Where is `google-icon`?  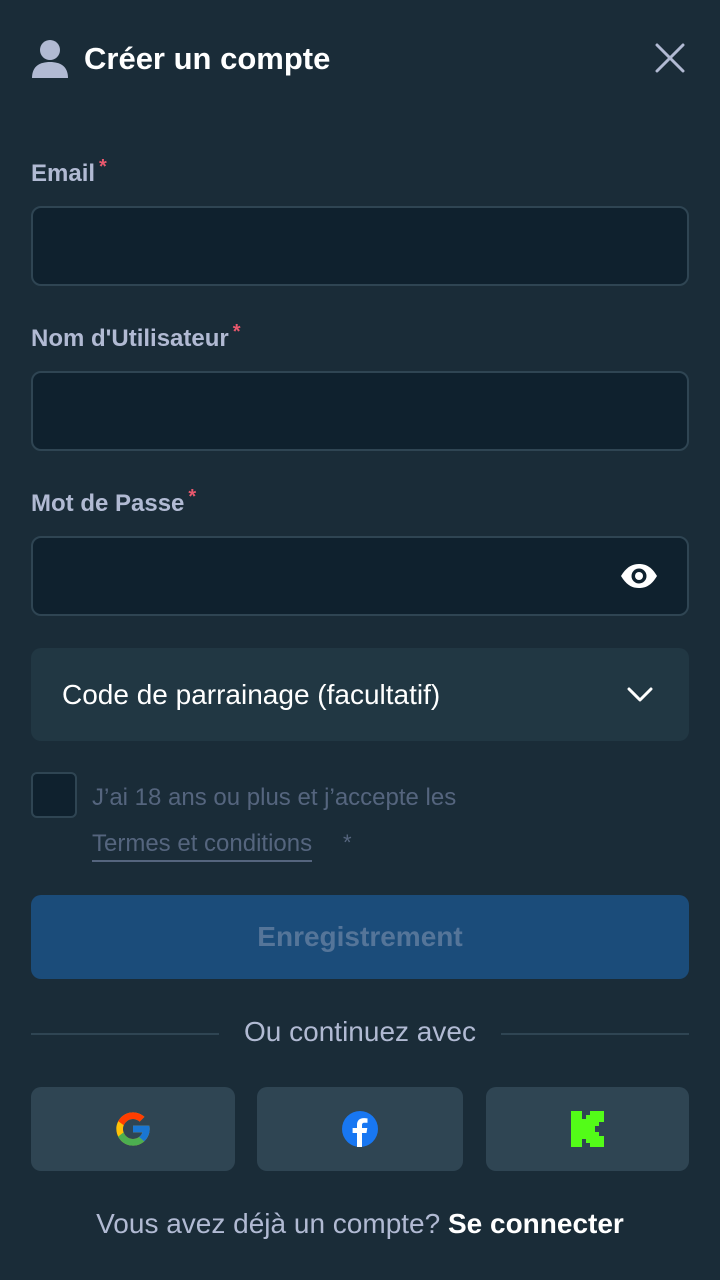
google-icon is located at coordinates (133, 1129).